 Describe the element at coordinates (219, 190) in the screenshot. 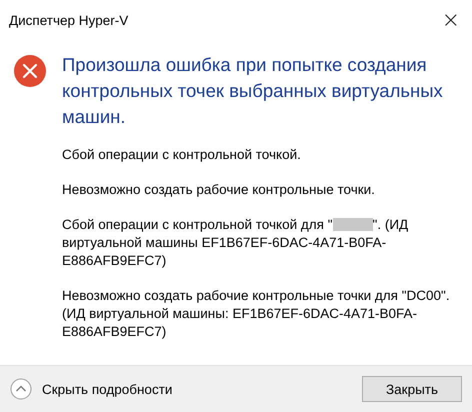

I see `detail-paragraph: Невозможно создать рабочие контрольные точки.` at that location.